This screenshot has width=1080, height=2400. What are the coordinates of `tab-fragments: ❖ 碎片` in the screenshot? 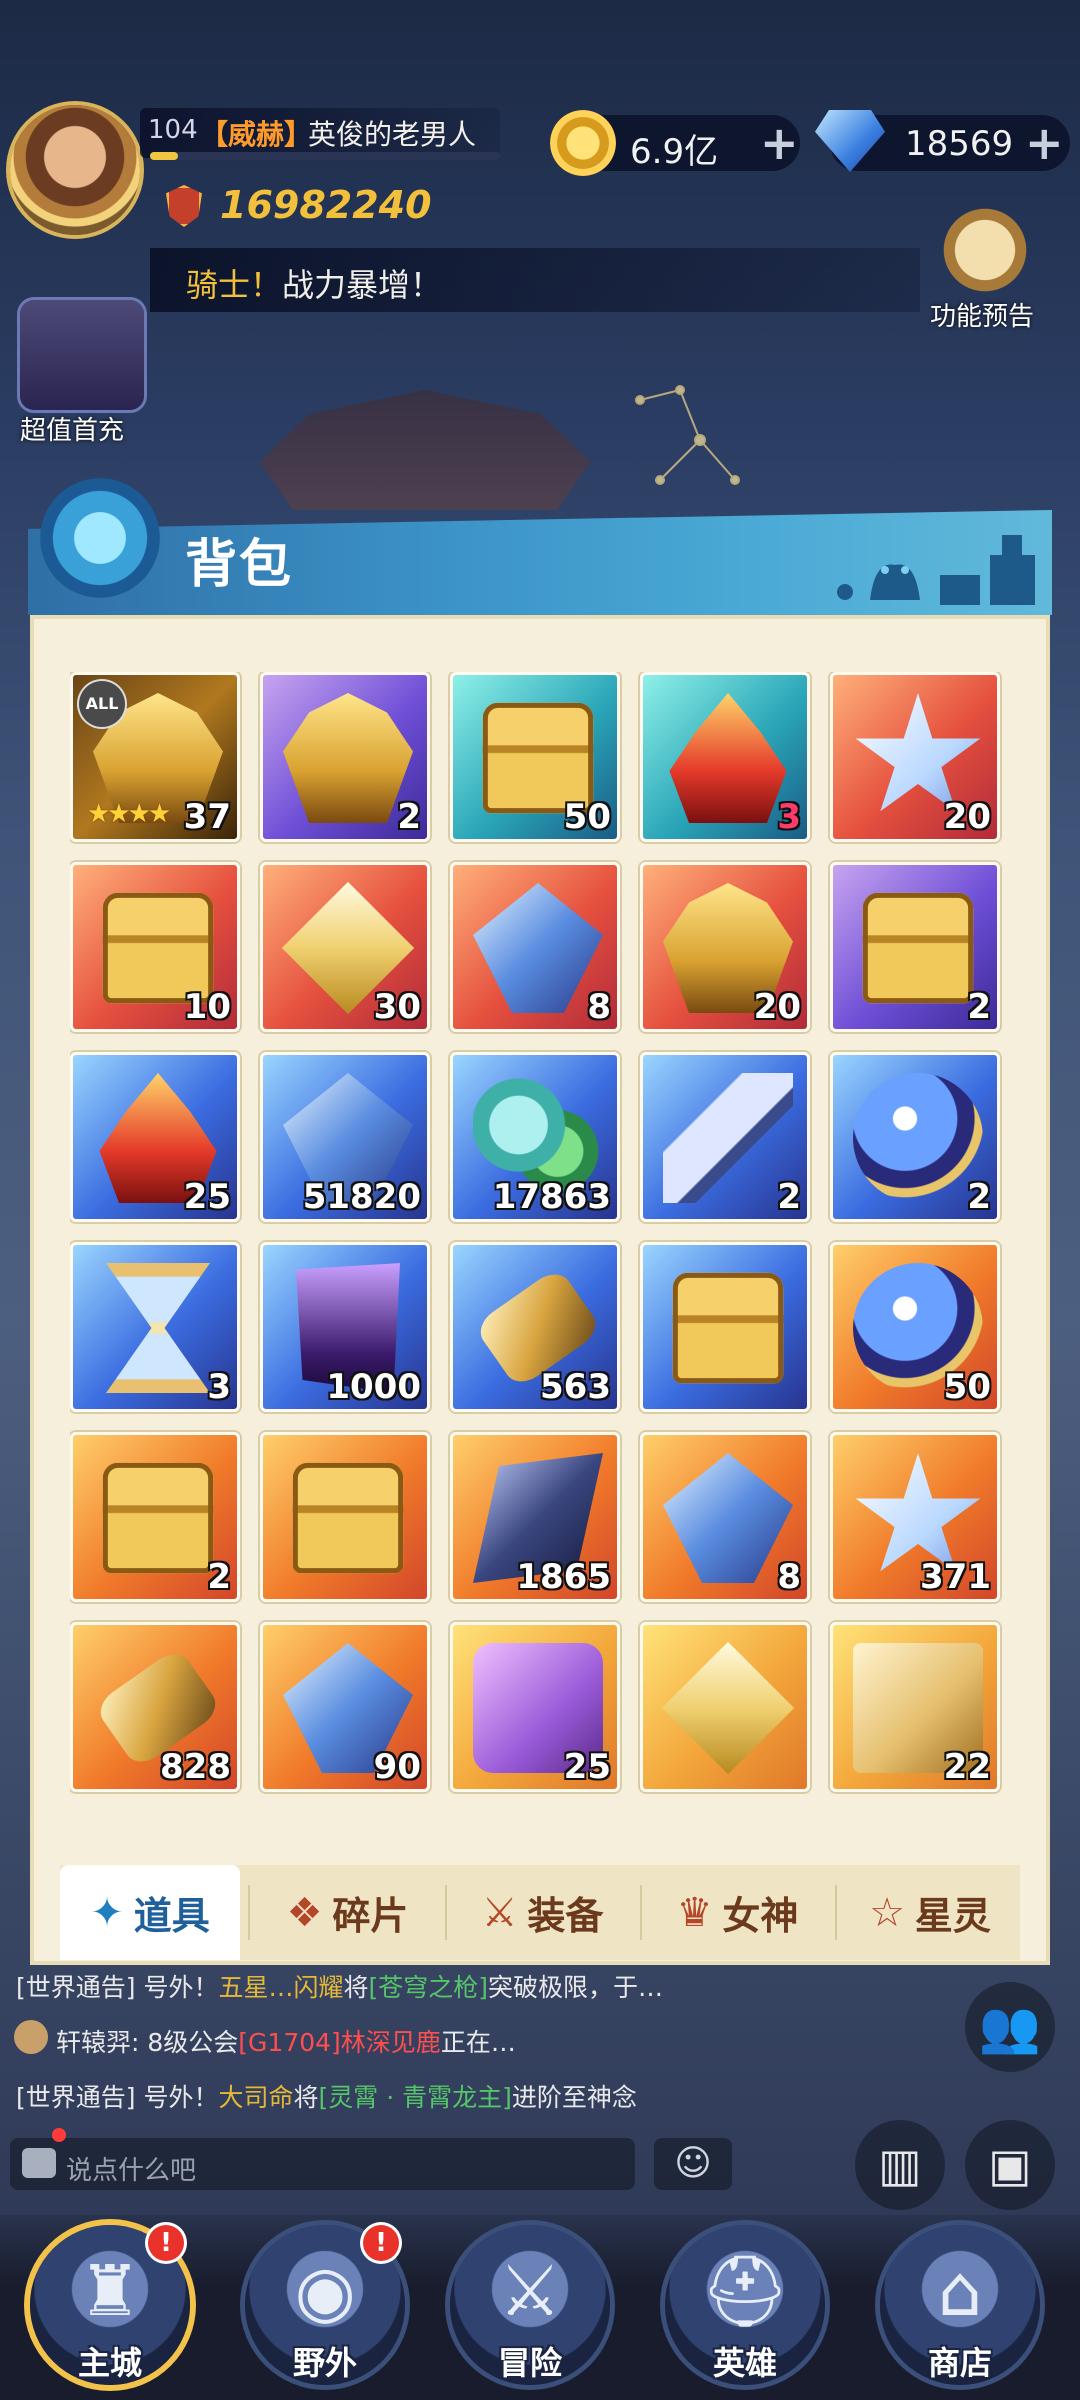 It's located at (347, 1912).